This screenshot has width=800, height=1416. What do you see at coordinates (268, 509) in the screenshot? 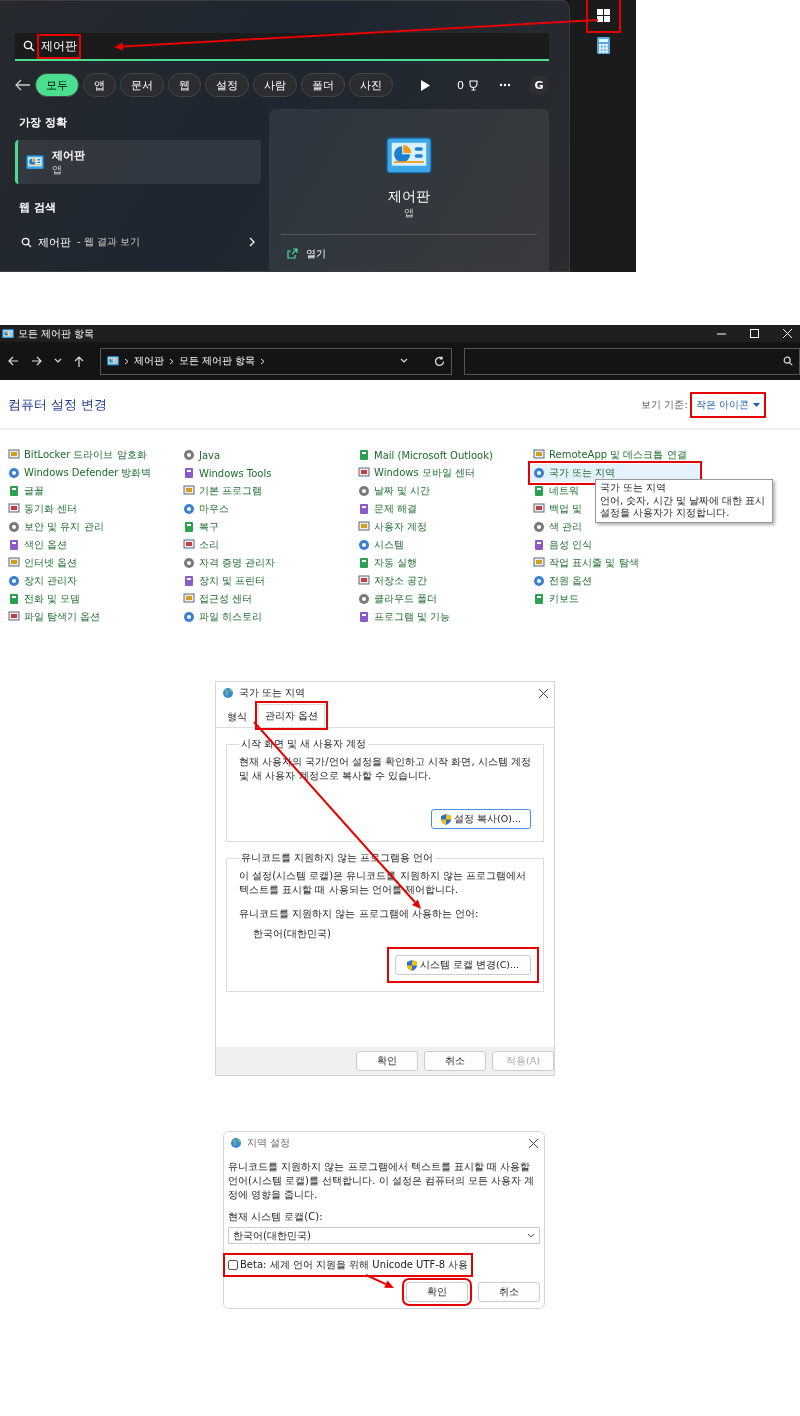
I see `applet-link: 마우스` at bounding box center [268, 509].